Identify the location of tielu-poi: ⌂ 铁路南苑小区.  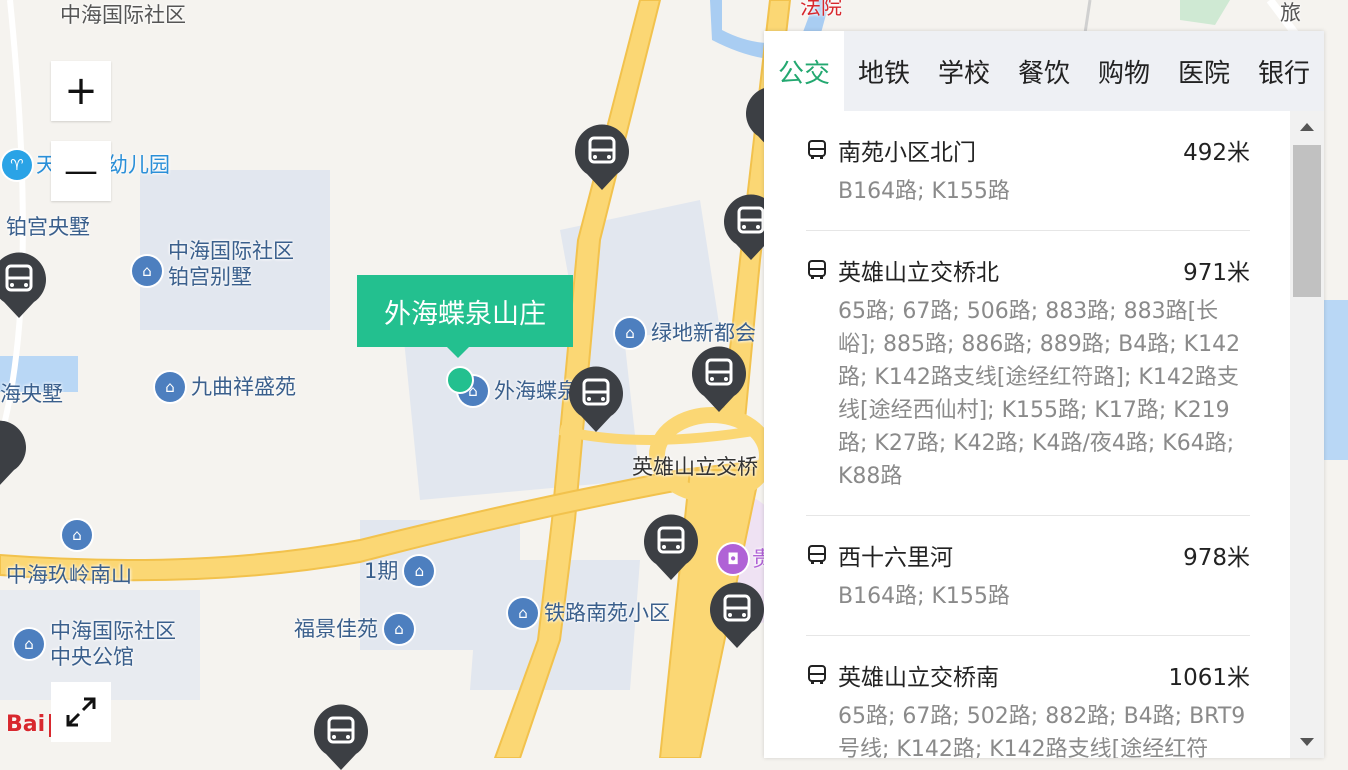
(589, 613).